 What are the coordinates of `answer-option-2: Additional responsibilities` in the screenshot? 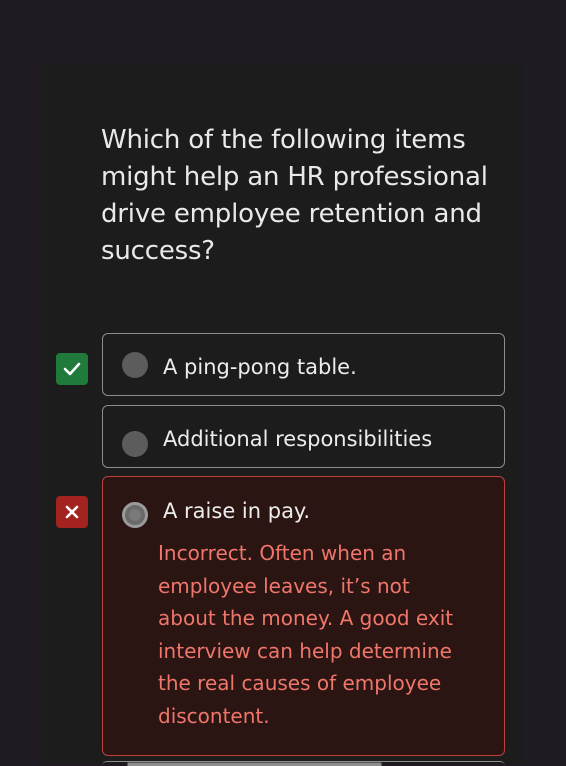 It's located at (303, 436).